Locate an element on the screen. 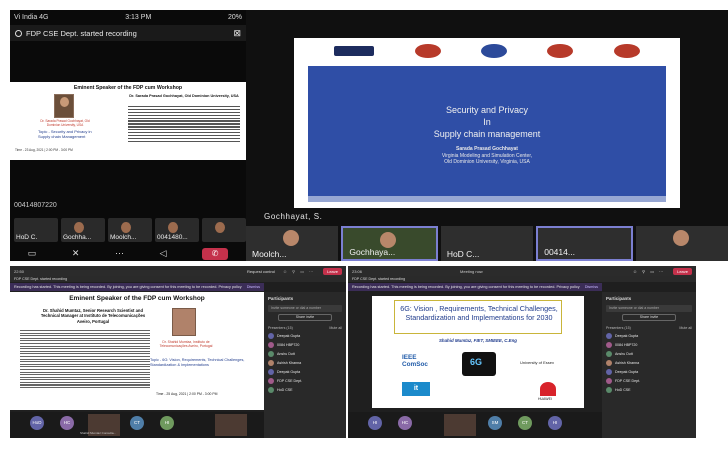  mic-muted-icon: ✕ is located at coordinates (76, 253).